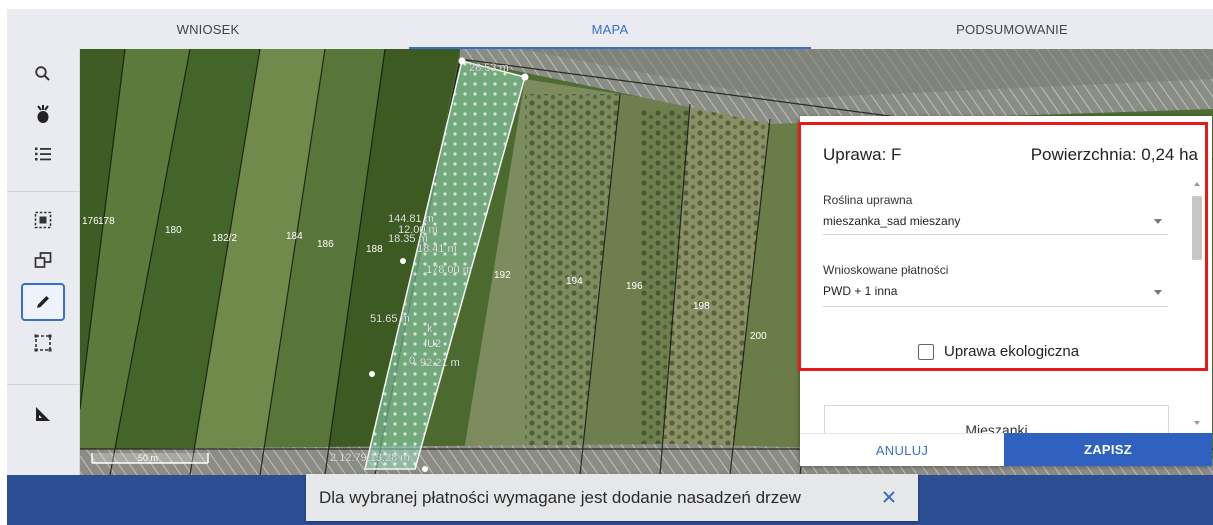 This screenshot has width=1213, height=525. I want to click on rectangle-tool-button, so click(43, 343).